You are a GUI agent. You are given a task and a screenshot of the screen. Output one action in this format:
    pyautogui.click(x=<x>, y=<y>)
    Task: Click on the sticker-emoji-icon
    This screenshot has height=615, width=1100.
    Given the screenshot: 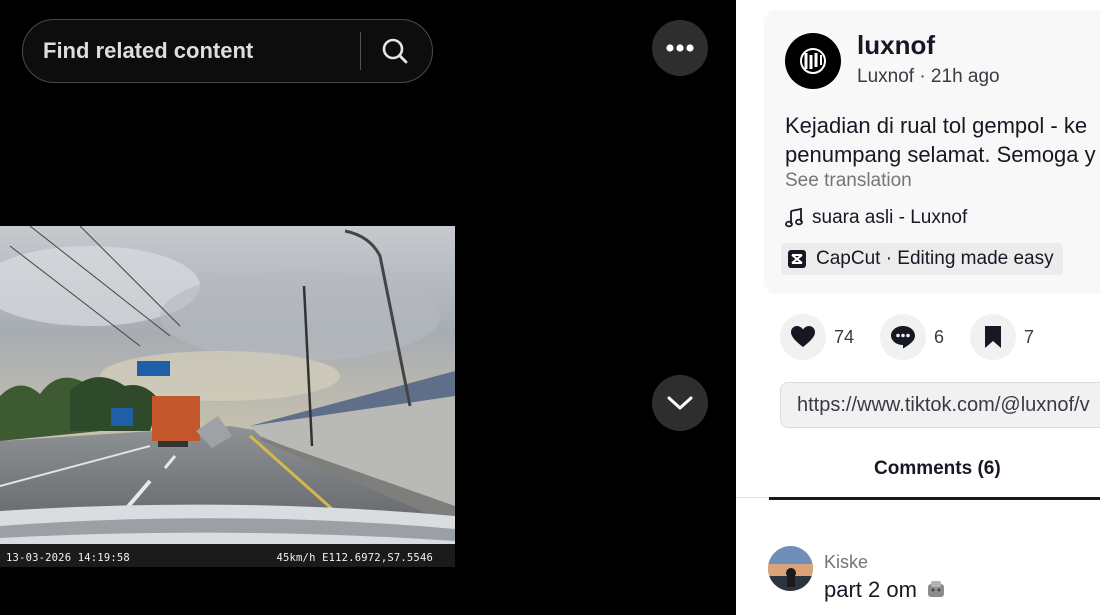 What is the action you would take?
    pyautogui.click(x=935, y=589)
    